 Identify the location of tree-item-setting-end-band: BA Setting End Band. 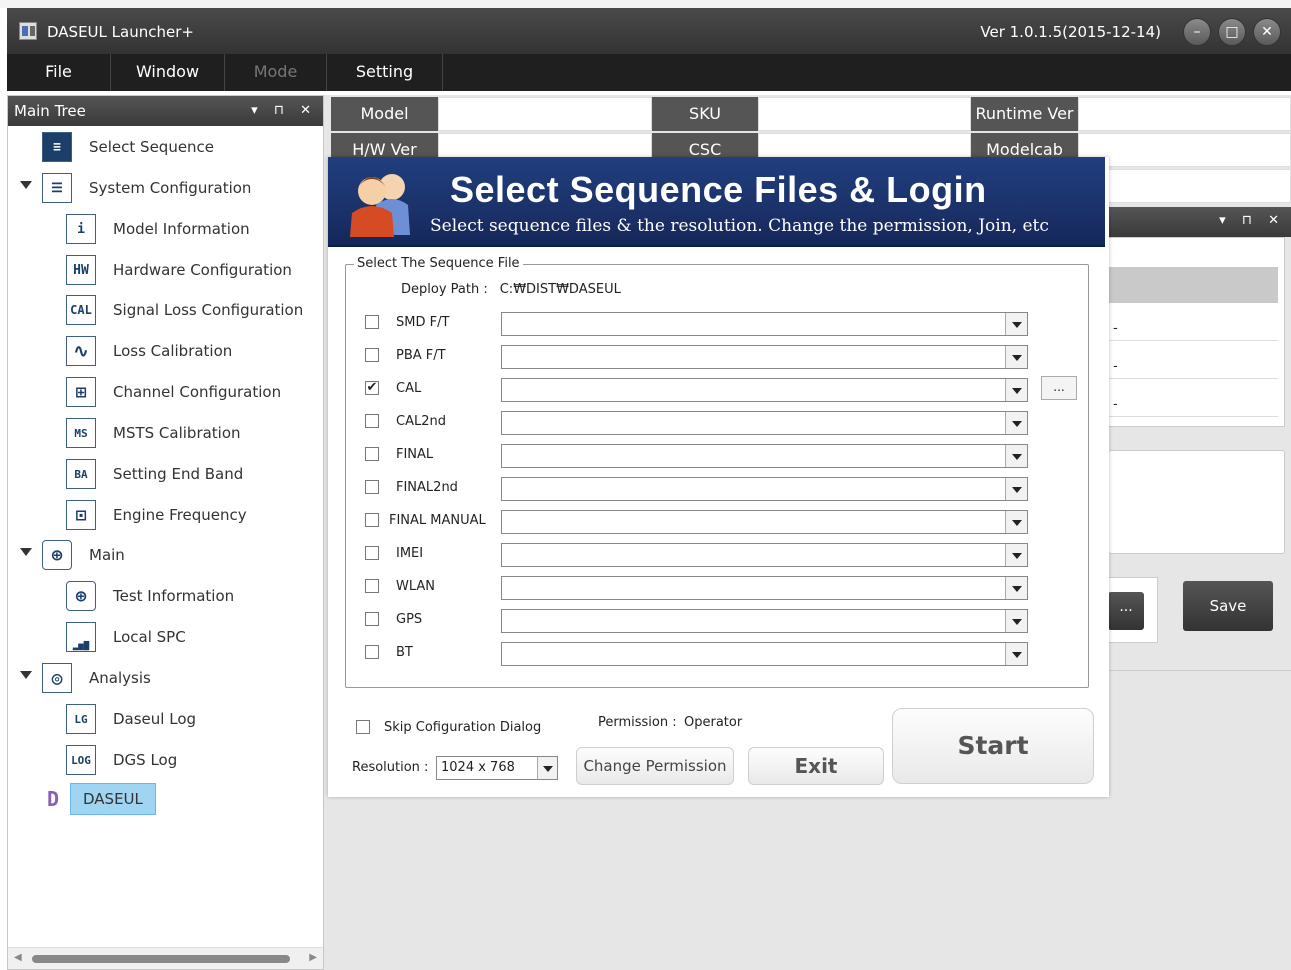
(154, 474).